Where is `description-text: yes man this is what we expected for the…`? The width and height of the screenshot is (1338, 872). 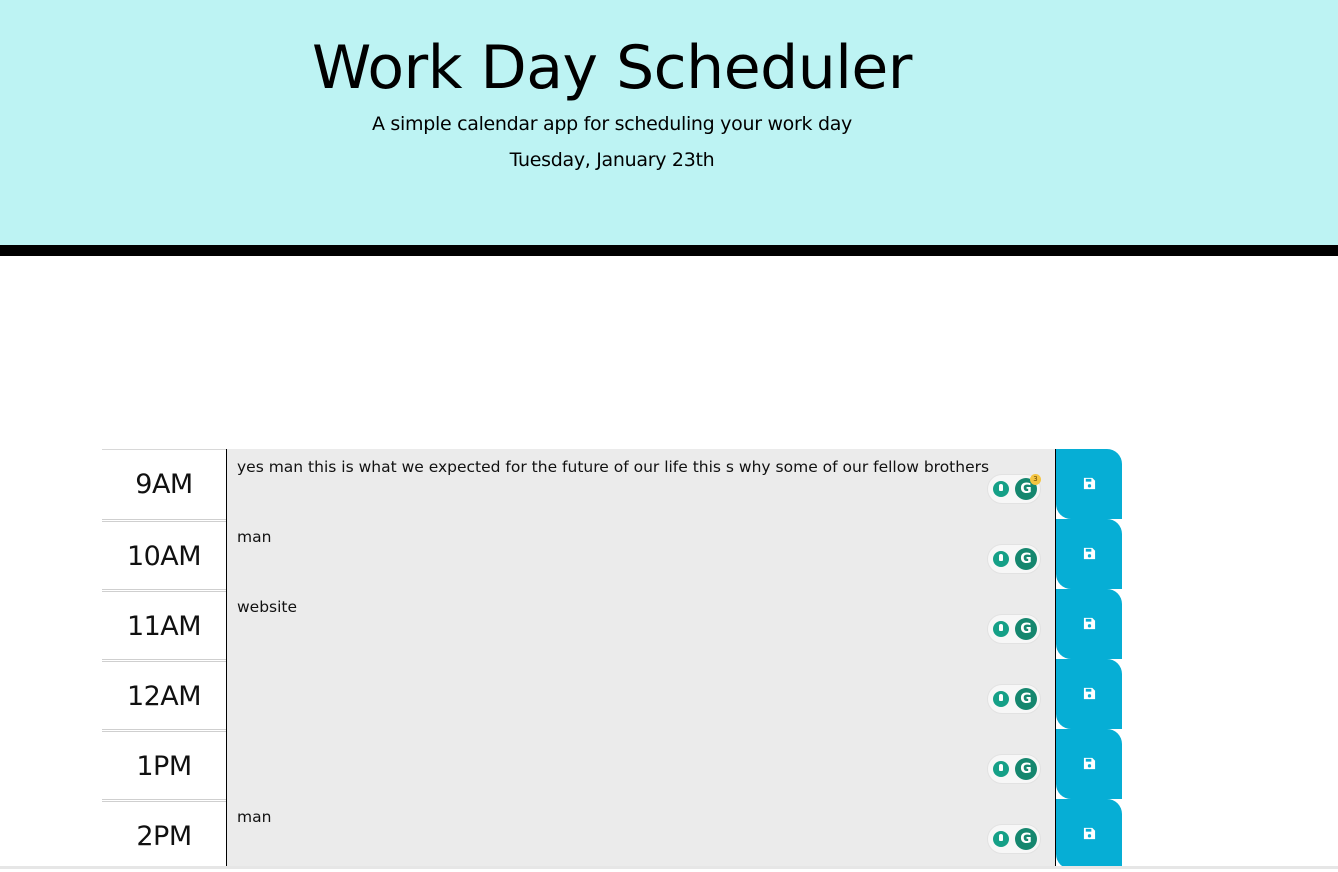 description-text: yes man this is what we expected for the… is located at coordinates (613, 467).